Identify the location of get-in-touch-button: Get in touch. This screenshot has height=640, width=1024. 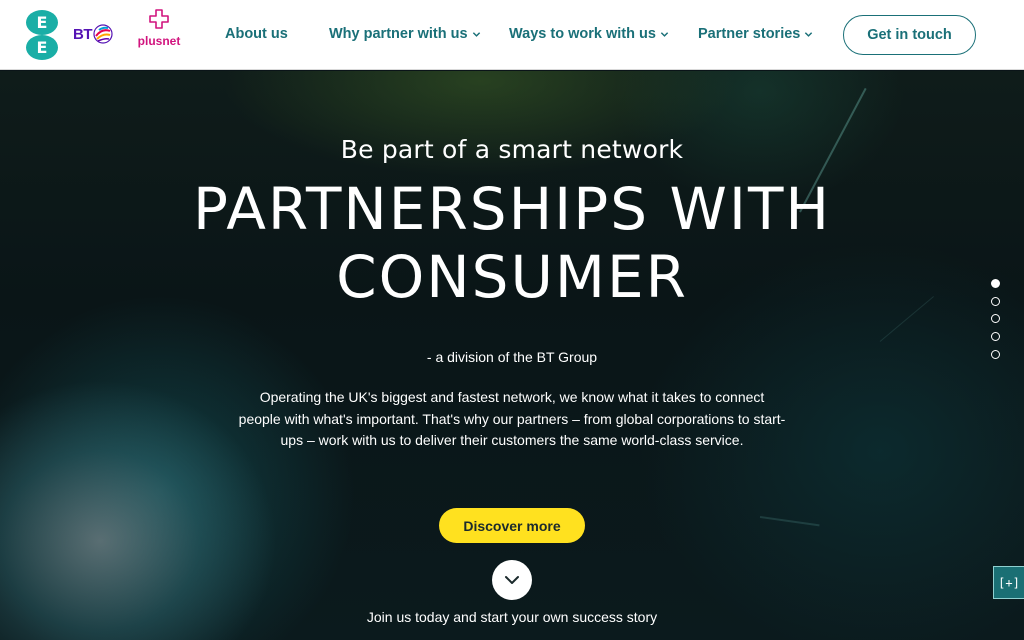
(909, 35).